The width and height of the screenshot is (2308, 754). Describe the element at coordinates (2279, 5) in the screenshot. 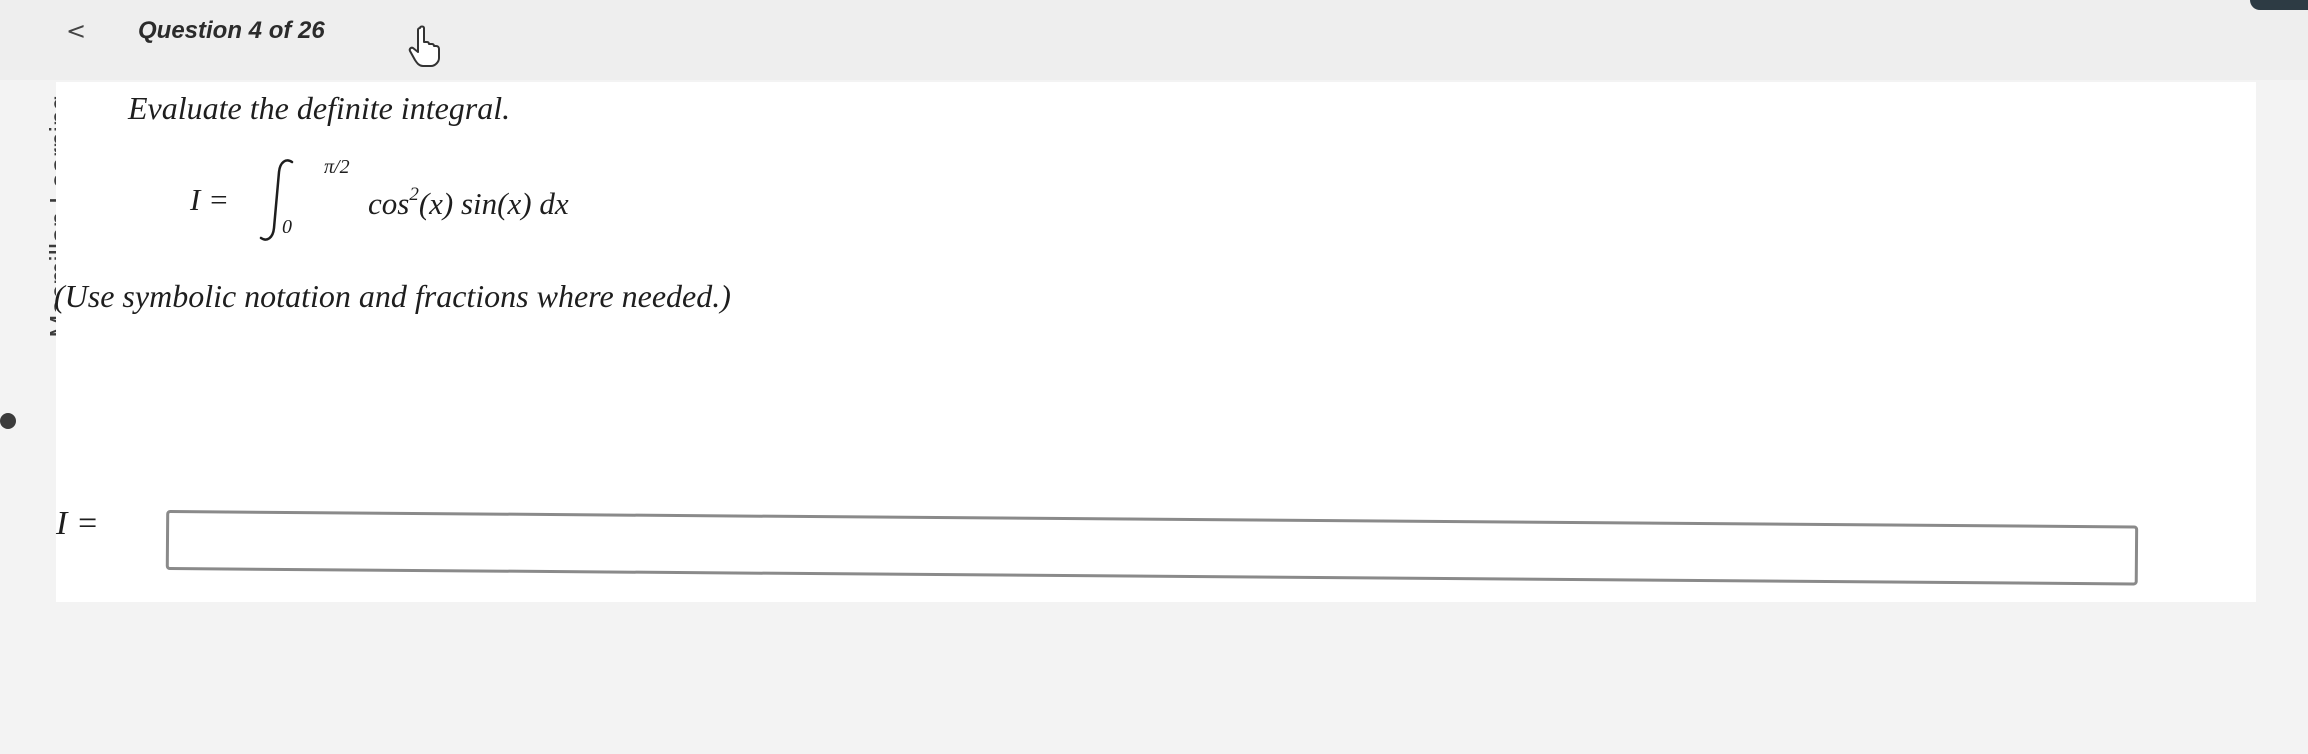

I see `corner-button` at that location.